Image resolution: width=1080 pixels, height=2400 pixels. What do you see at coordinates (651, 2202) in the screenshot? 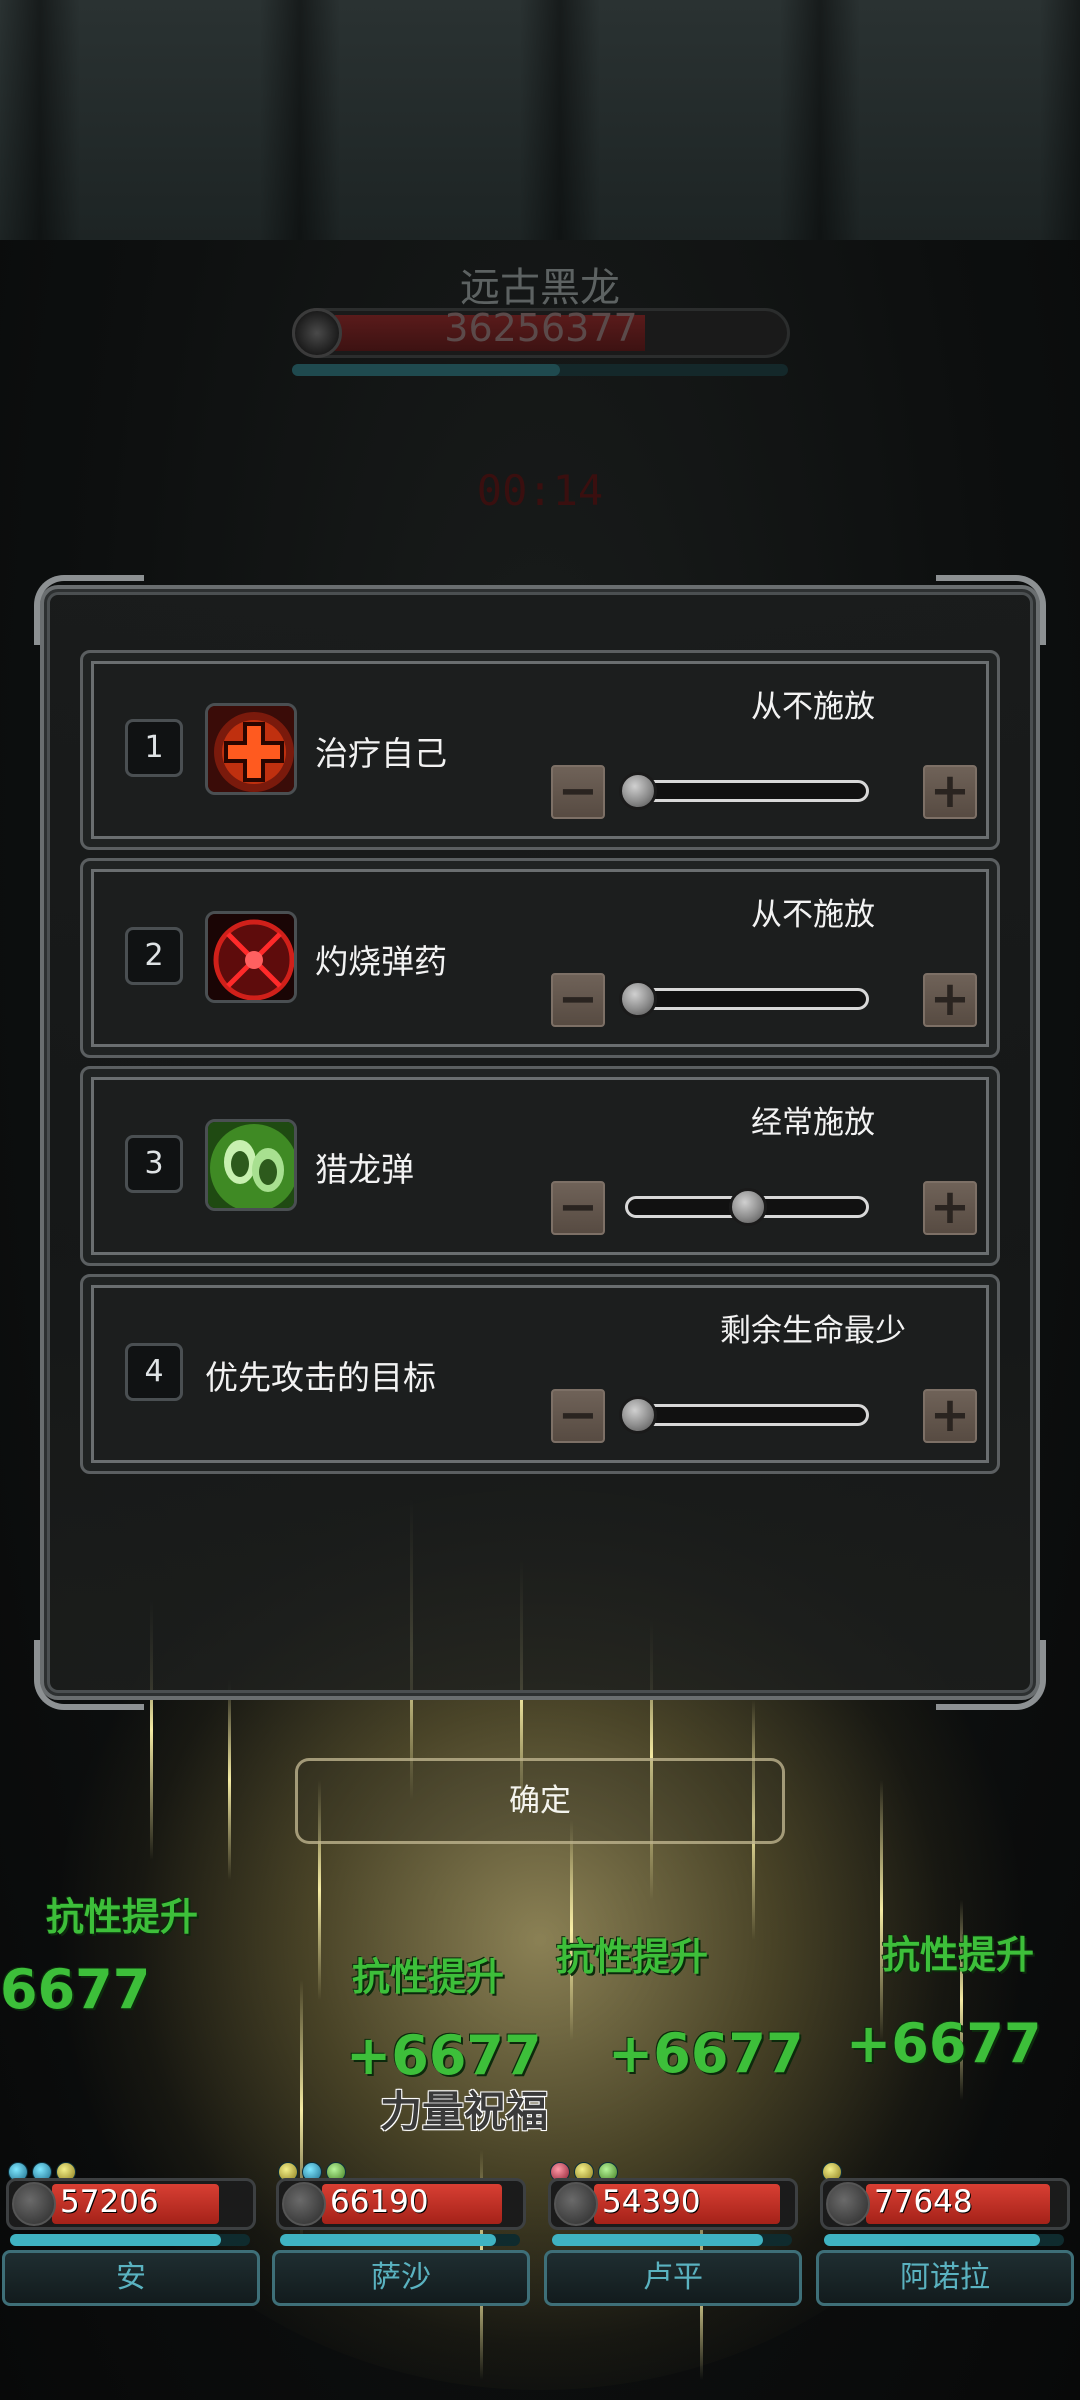
I see `hp-value: 54390` at bounding box center [651, 2202].